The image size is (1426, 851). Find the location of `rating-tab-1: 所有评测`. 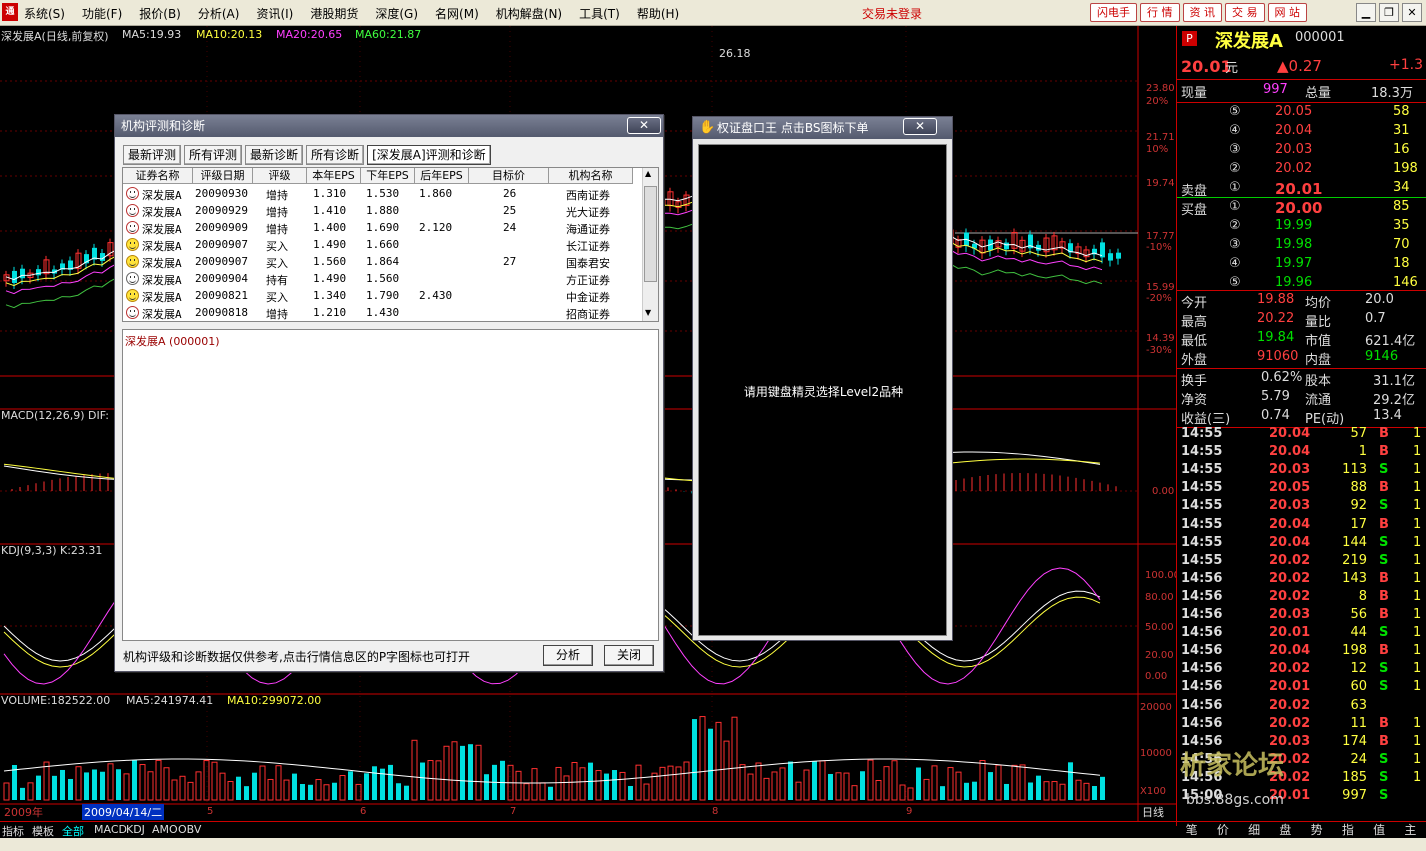

rating-tab-1: 所有评测 is located at coordinates (213, 155).